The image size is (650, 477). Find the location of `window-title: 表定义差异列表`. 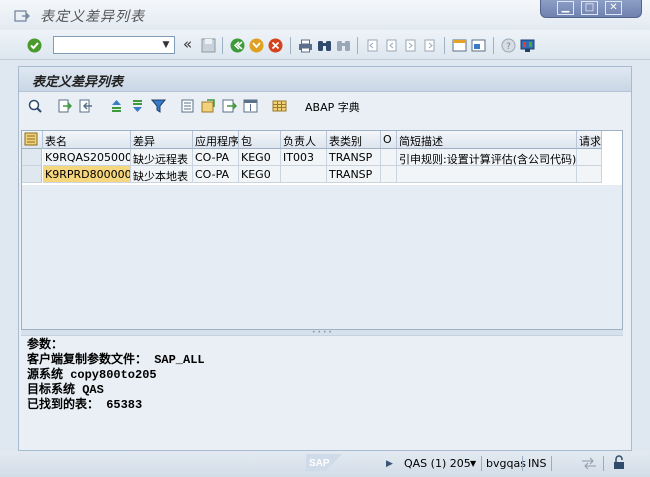

window-title: 表定义差异列表 is located at coordinates (92, 17).